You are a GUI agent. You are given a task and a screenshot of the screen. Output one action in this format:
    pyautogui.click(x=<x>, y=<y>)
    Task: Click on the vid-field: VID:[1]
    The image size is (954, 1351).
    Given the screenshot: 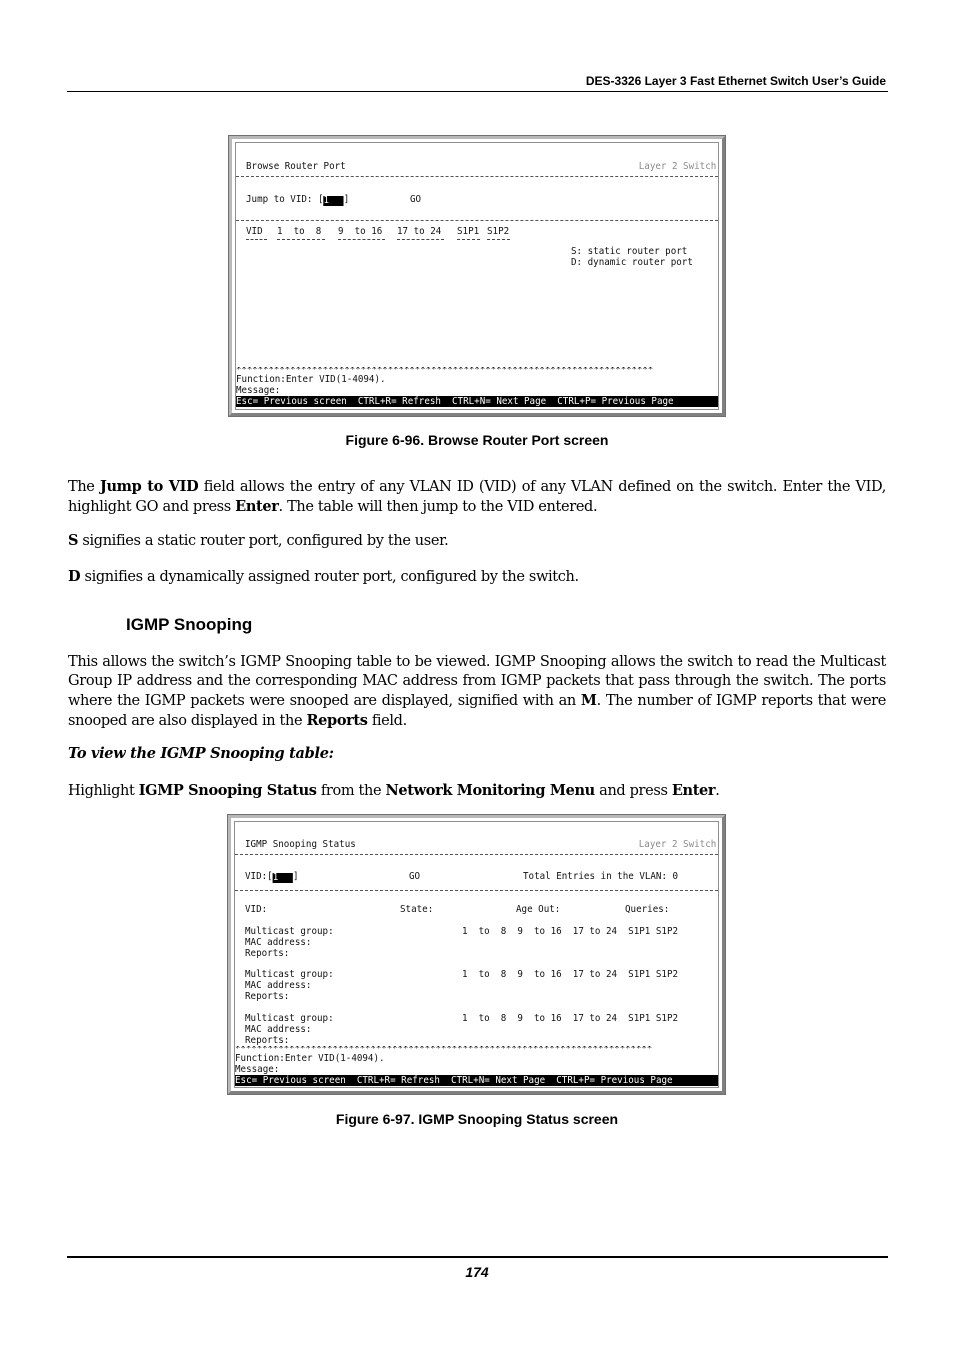 What is the action you would take?
    pyautogui.click(x=271, y=877)
    